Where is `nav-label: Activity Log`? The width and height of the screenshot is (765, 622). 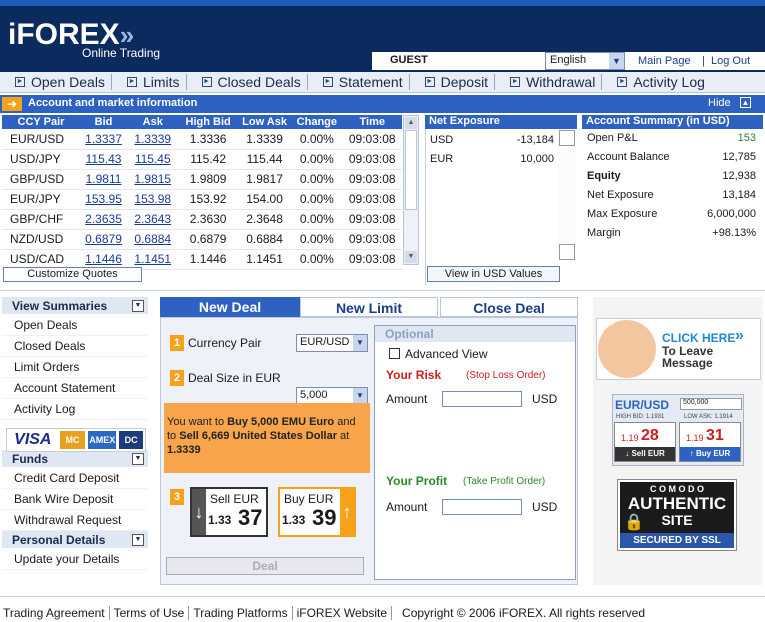 nav-label: Activity Log is located at coordinates (669, 82).